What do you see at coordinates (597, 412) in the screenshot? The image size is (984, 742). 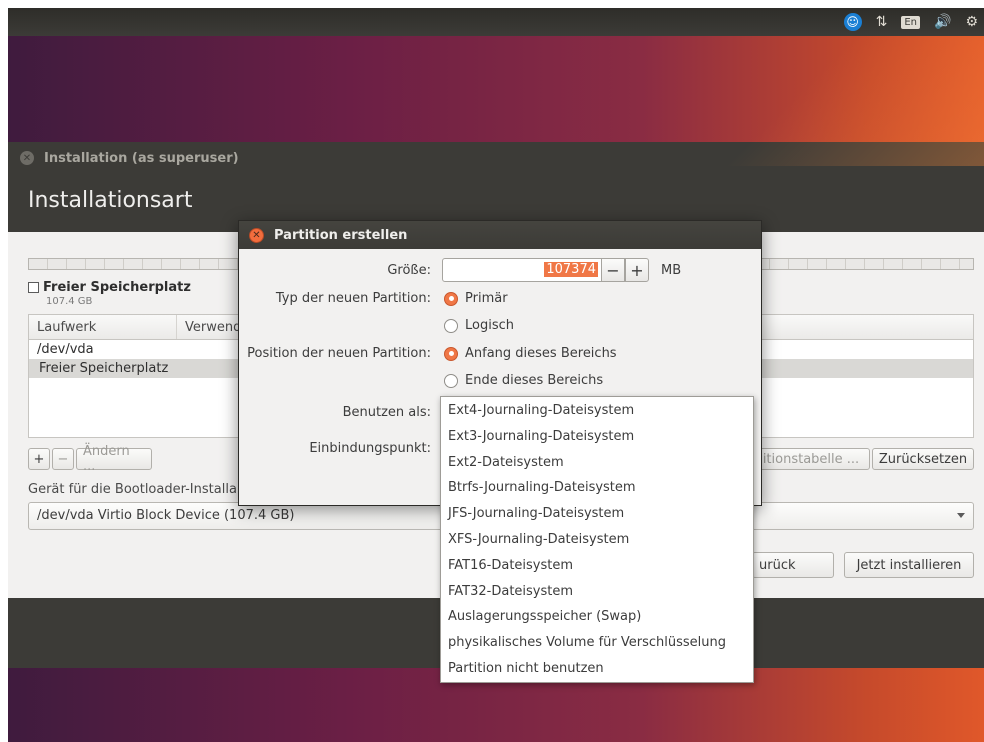 I see `dropdown-option: Ext4-Journaling-Dateisystem` at bounding box center [597, 412].